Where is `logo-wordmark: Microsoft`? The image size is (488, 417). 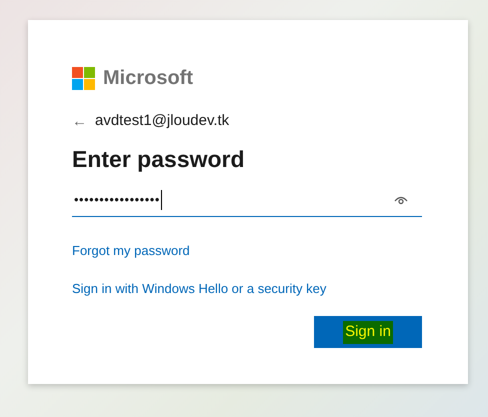
logo-wordmark: Microsoft is located at coordinates (148, 78).